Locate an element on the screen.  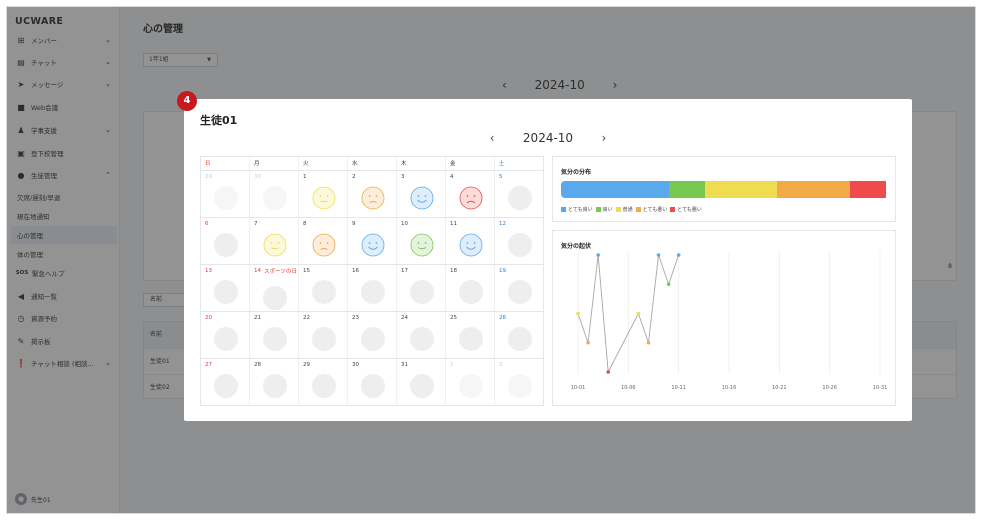
distribution-legend: とても良い 良い 普通 とても悪い とても悪い is located at coordinates (633, 209).